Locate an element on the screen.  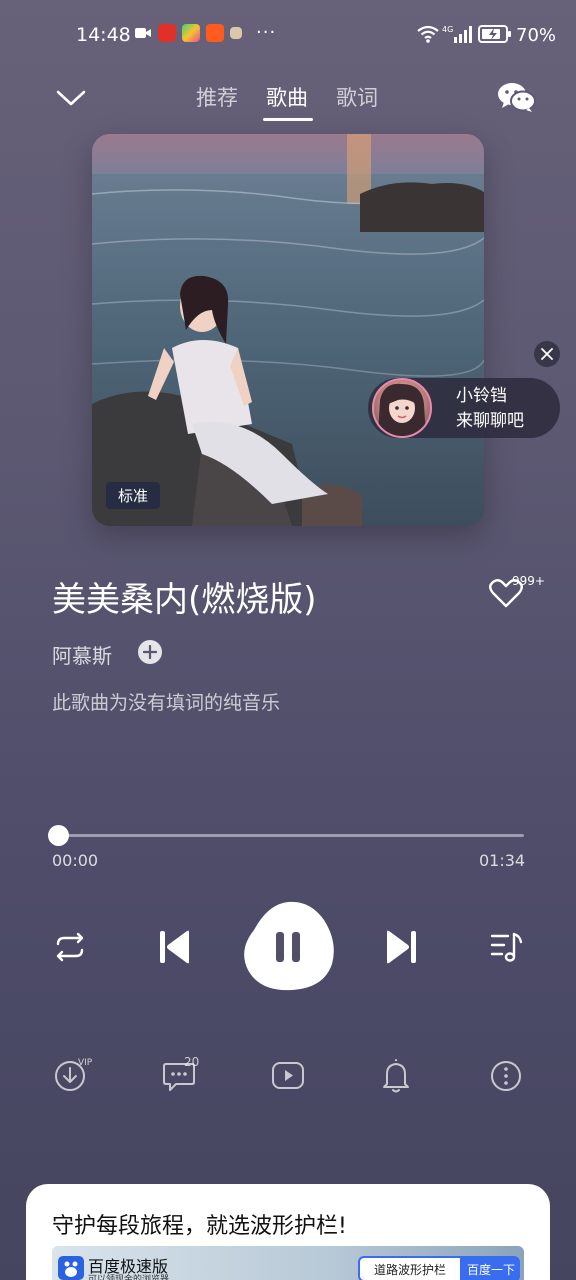
video-button is located at coordinates (288, 1076).